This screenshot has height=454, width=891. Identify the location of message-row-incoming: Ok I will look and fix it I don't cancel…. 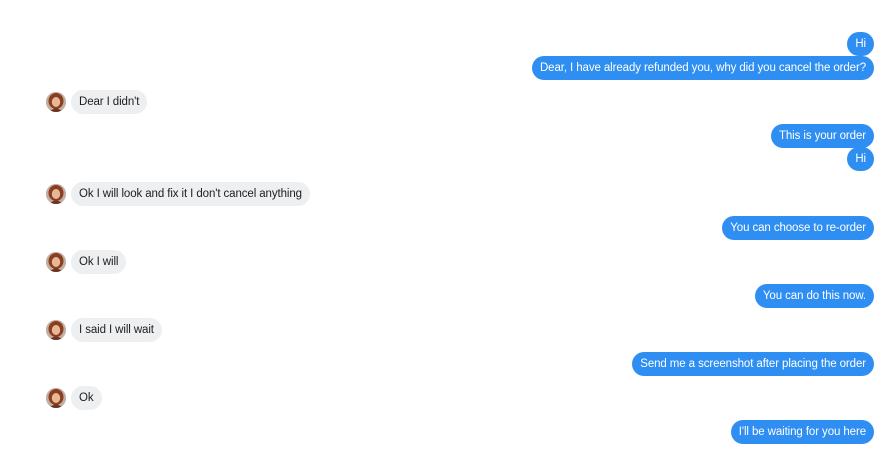
(445, 194).